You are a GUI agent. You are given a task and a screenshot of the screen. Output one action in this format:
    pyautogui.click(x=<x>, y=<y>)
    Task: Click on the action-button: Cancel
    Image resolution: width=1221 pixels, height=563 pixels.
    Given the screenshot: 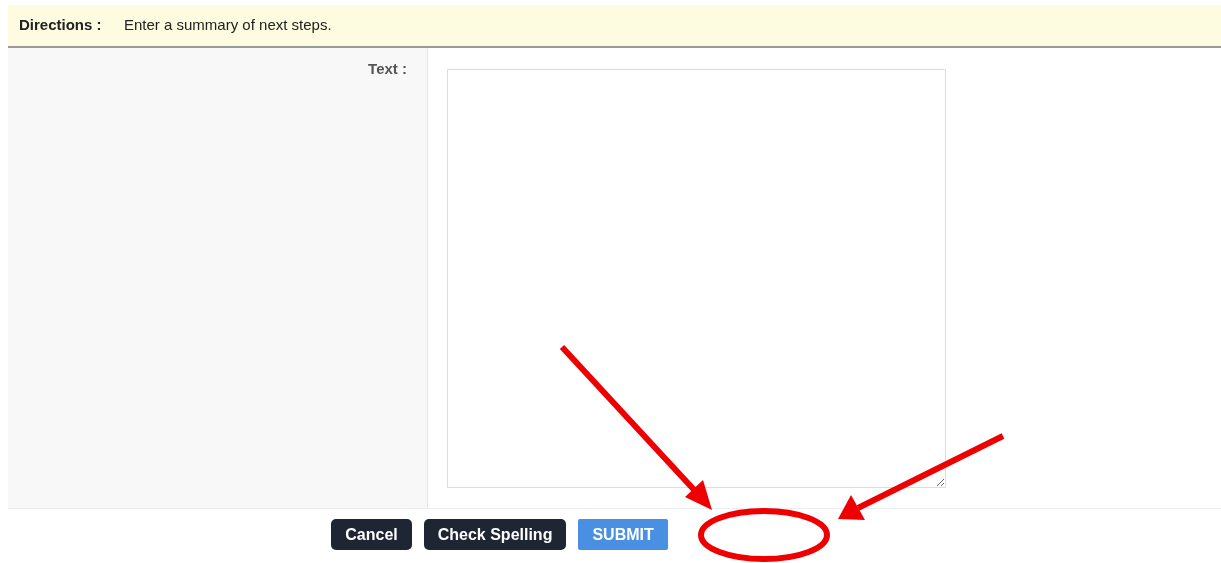 What is the action you would take?
    pyautogui.click(x=371, y=534)
    